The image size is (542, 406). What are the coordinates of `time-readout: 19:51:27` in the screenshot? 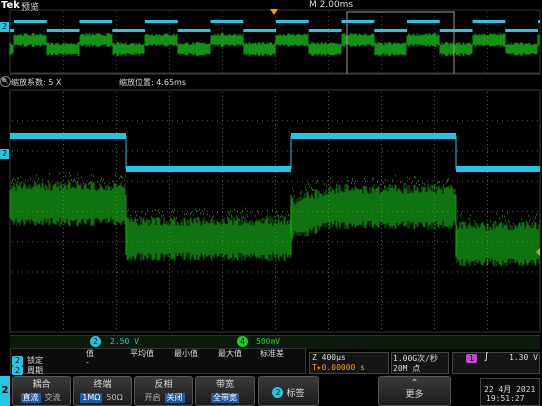 It's located at (505, 398).